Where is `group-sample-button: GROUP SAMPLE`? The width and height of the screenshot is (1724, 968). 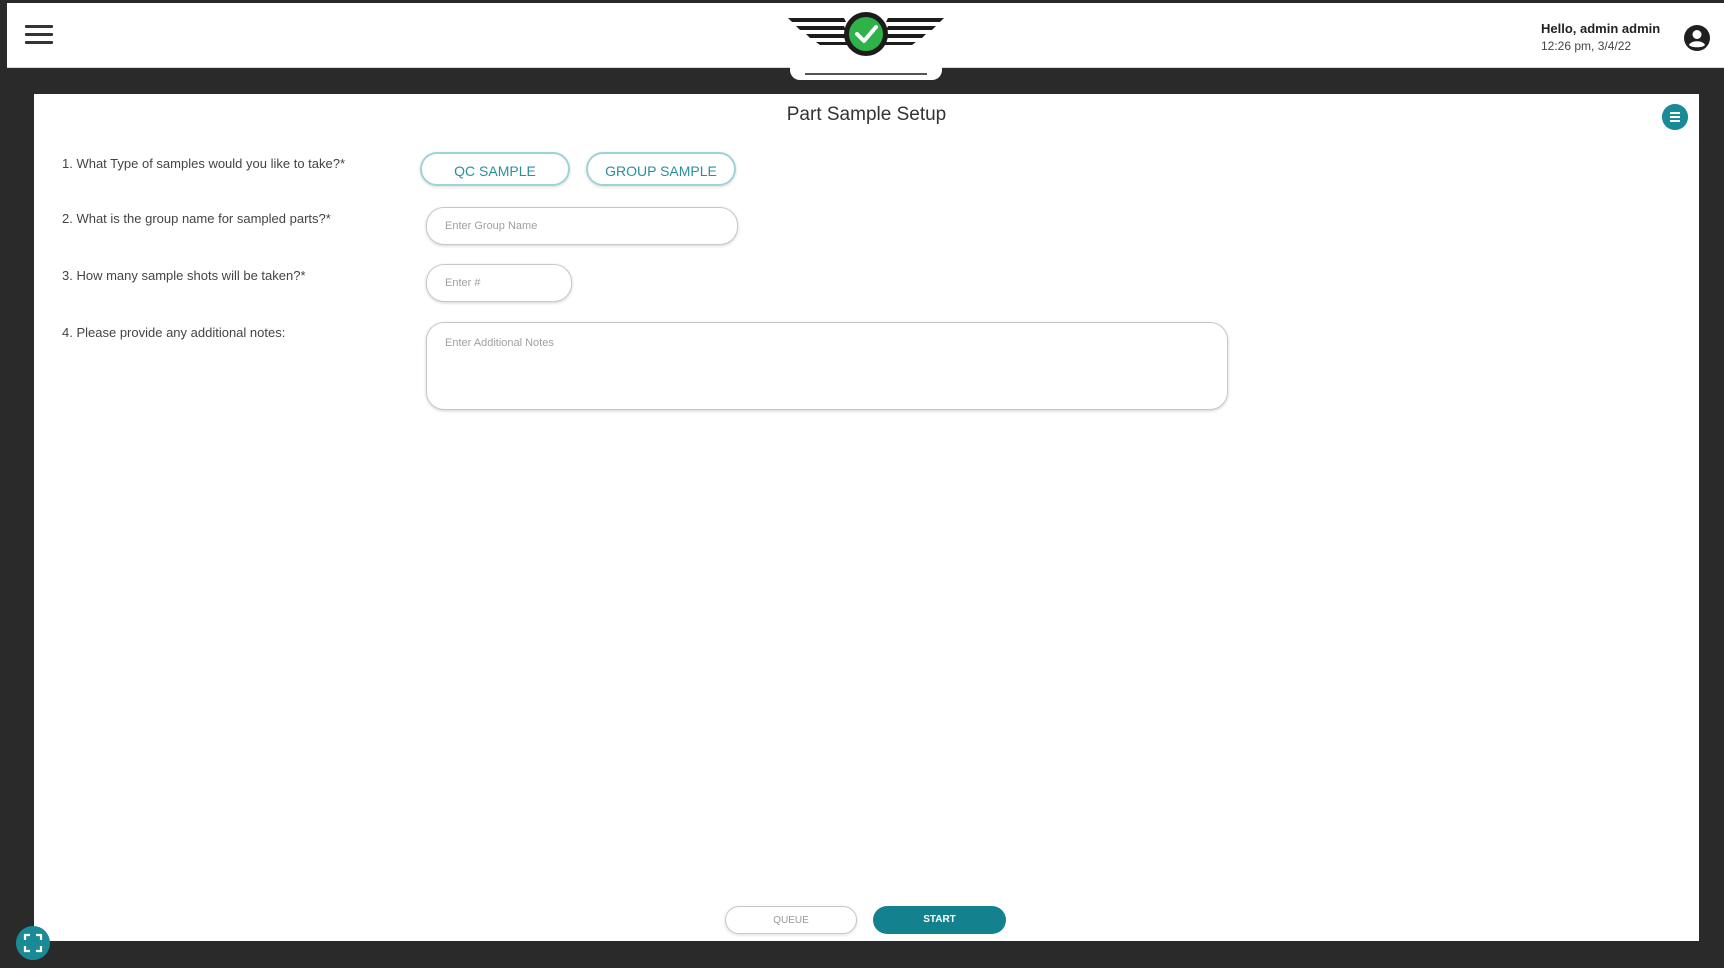
group-sample-button: GROUP SAMPLE is located at coordinates (661, 169).